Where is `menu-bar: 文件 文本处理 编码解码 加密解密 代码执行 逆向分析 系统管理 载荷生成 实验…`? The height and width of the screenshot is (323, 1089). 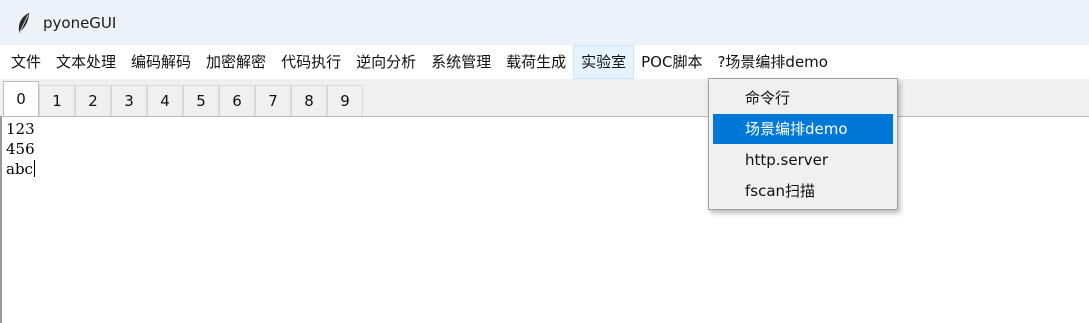 menu-bar: 文件 文本处理 编码解码 加密解密 代码执行 逆向分析 系统管理 载荷生成 实验… is located at coordinates (544, 62).